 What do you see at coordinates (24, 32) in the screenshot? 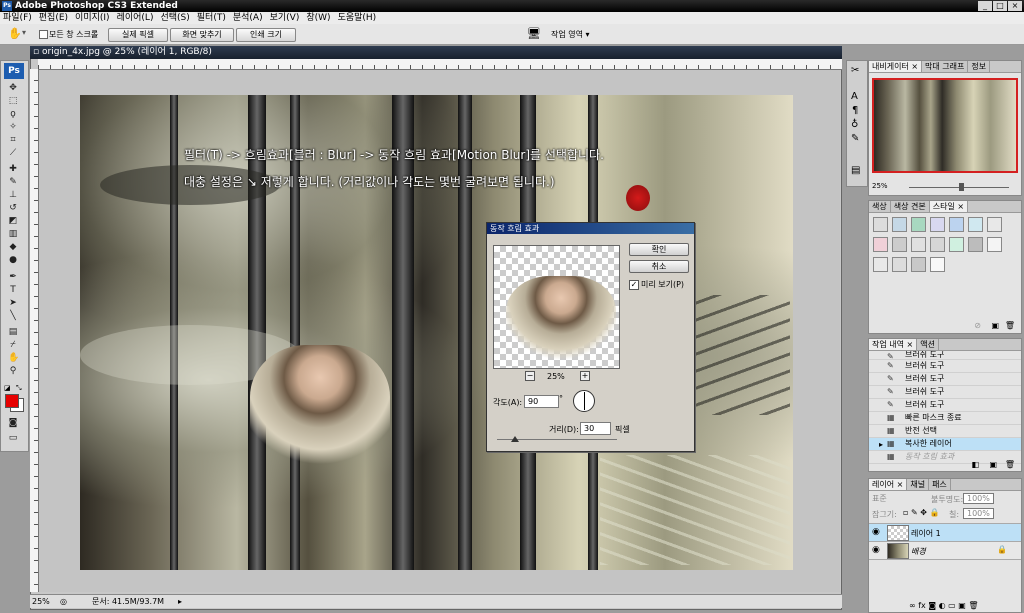
I see `dropdown-arrow-icon: ▾` at bounding box center [24, 32].